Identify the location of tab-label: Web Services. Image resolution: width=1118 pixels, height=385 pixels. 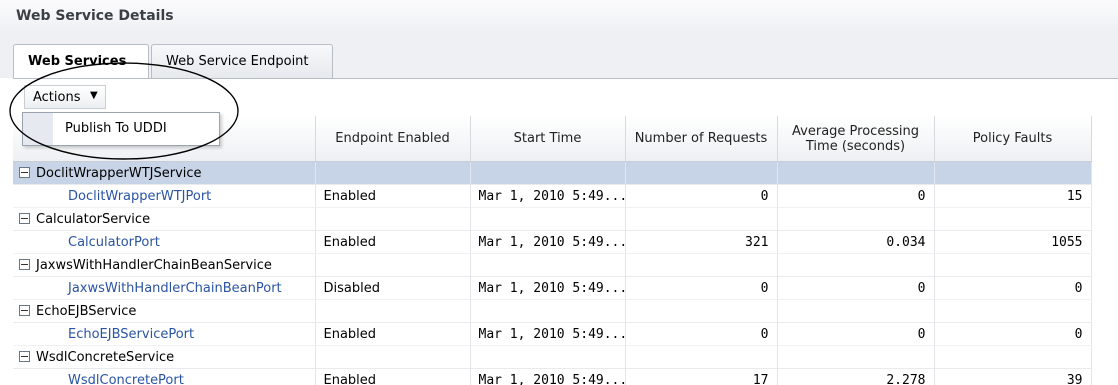
(77, 61).